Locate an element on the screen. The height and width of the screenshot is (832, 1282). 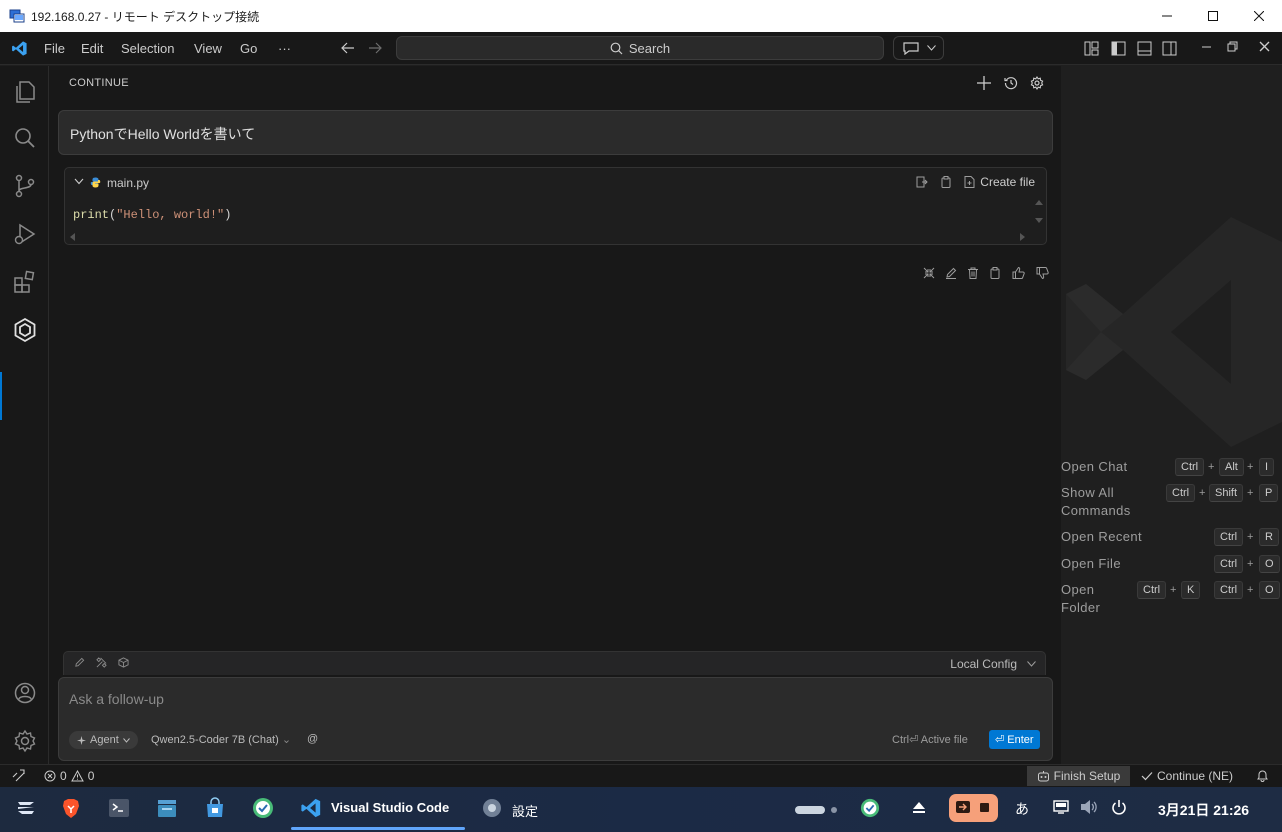
delete-trash-icon is located at coordinates (973, 273).